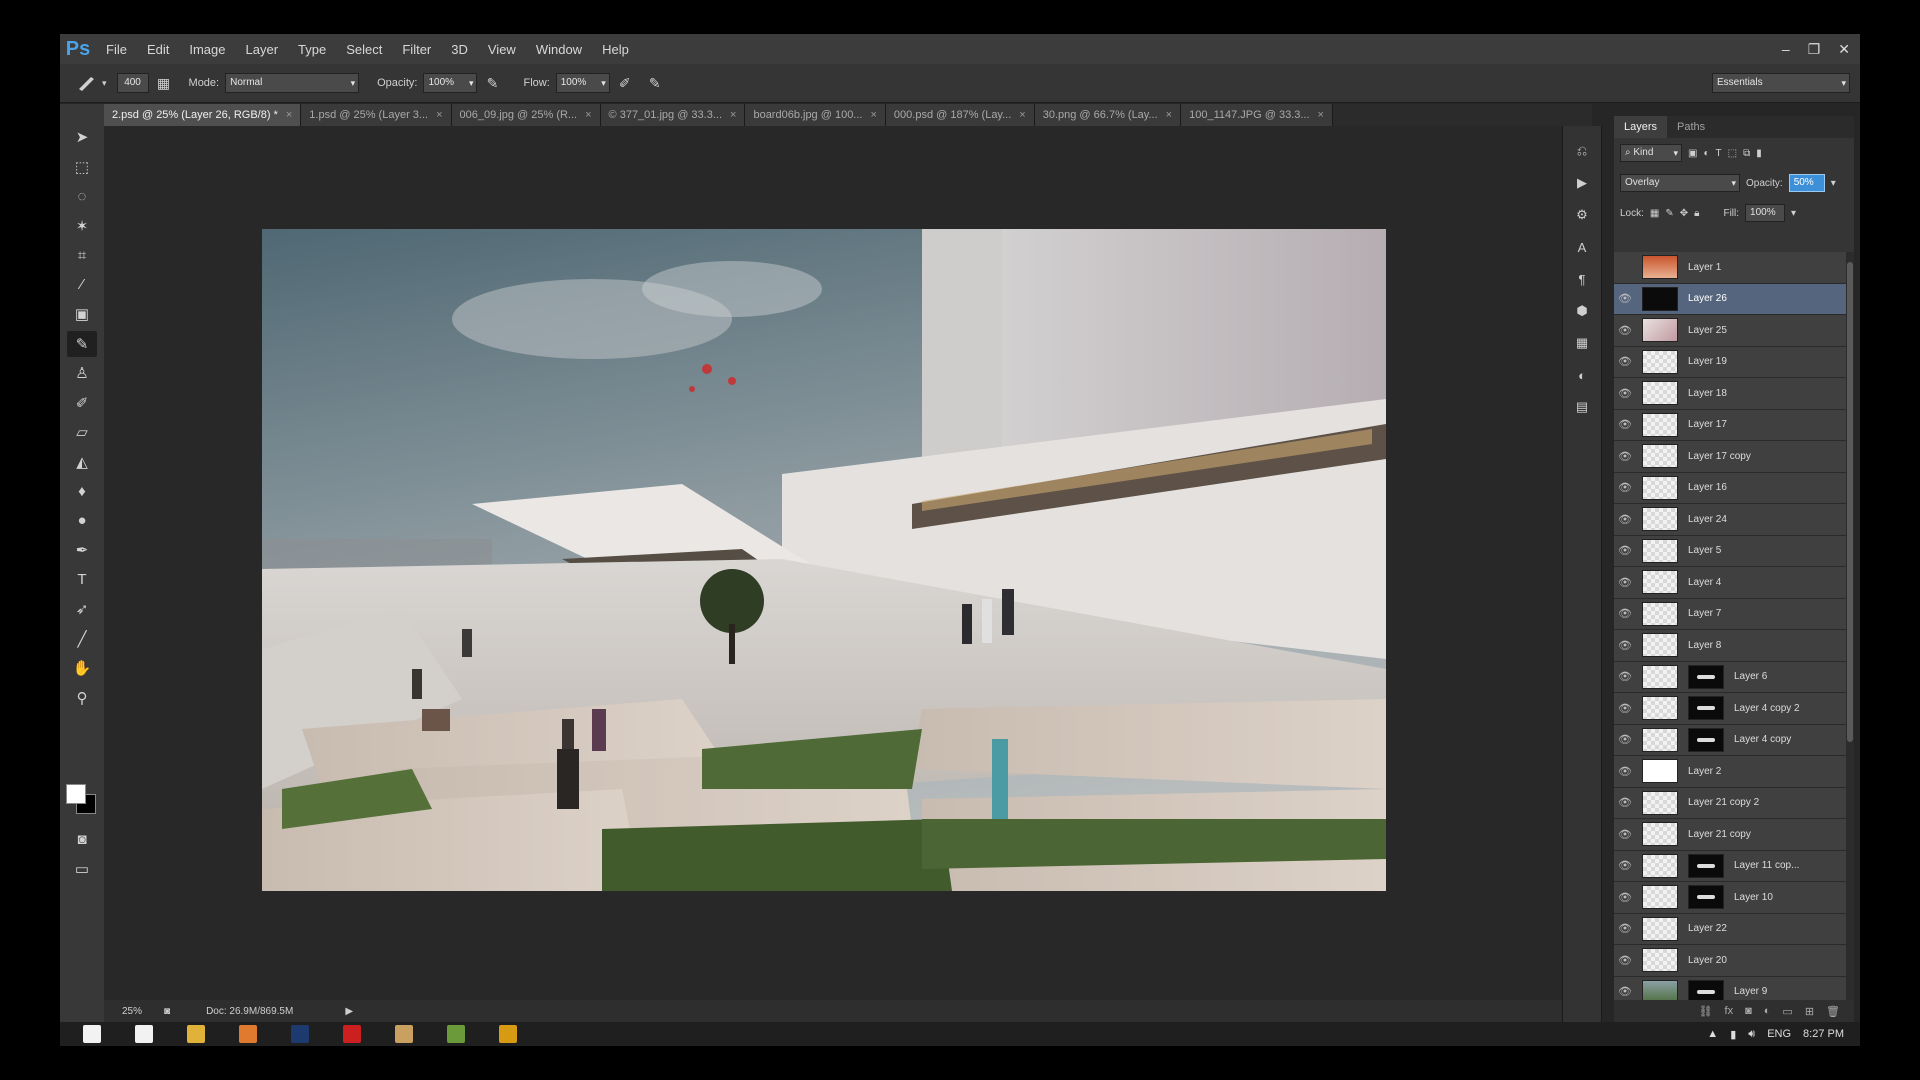 Image resolution: width=1920 pixels, height=1080 pixels. Describe the element at coordinates (1730, 835) in the screenshot. I see `layer-row: 👁︎ Layer 21 copy` at that location.